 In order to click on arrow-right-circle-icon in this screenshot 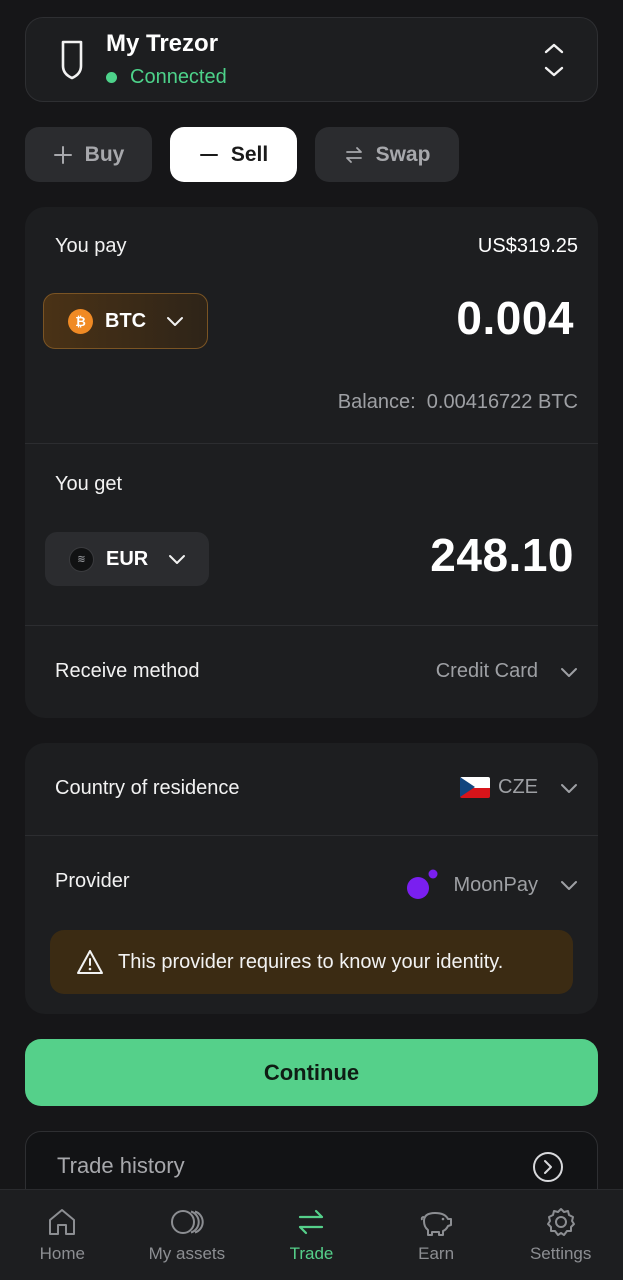, I will do `click(548, 1167)`.